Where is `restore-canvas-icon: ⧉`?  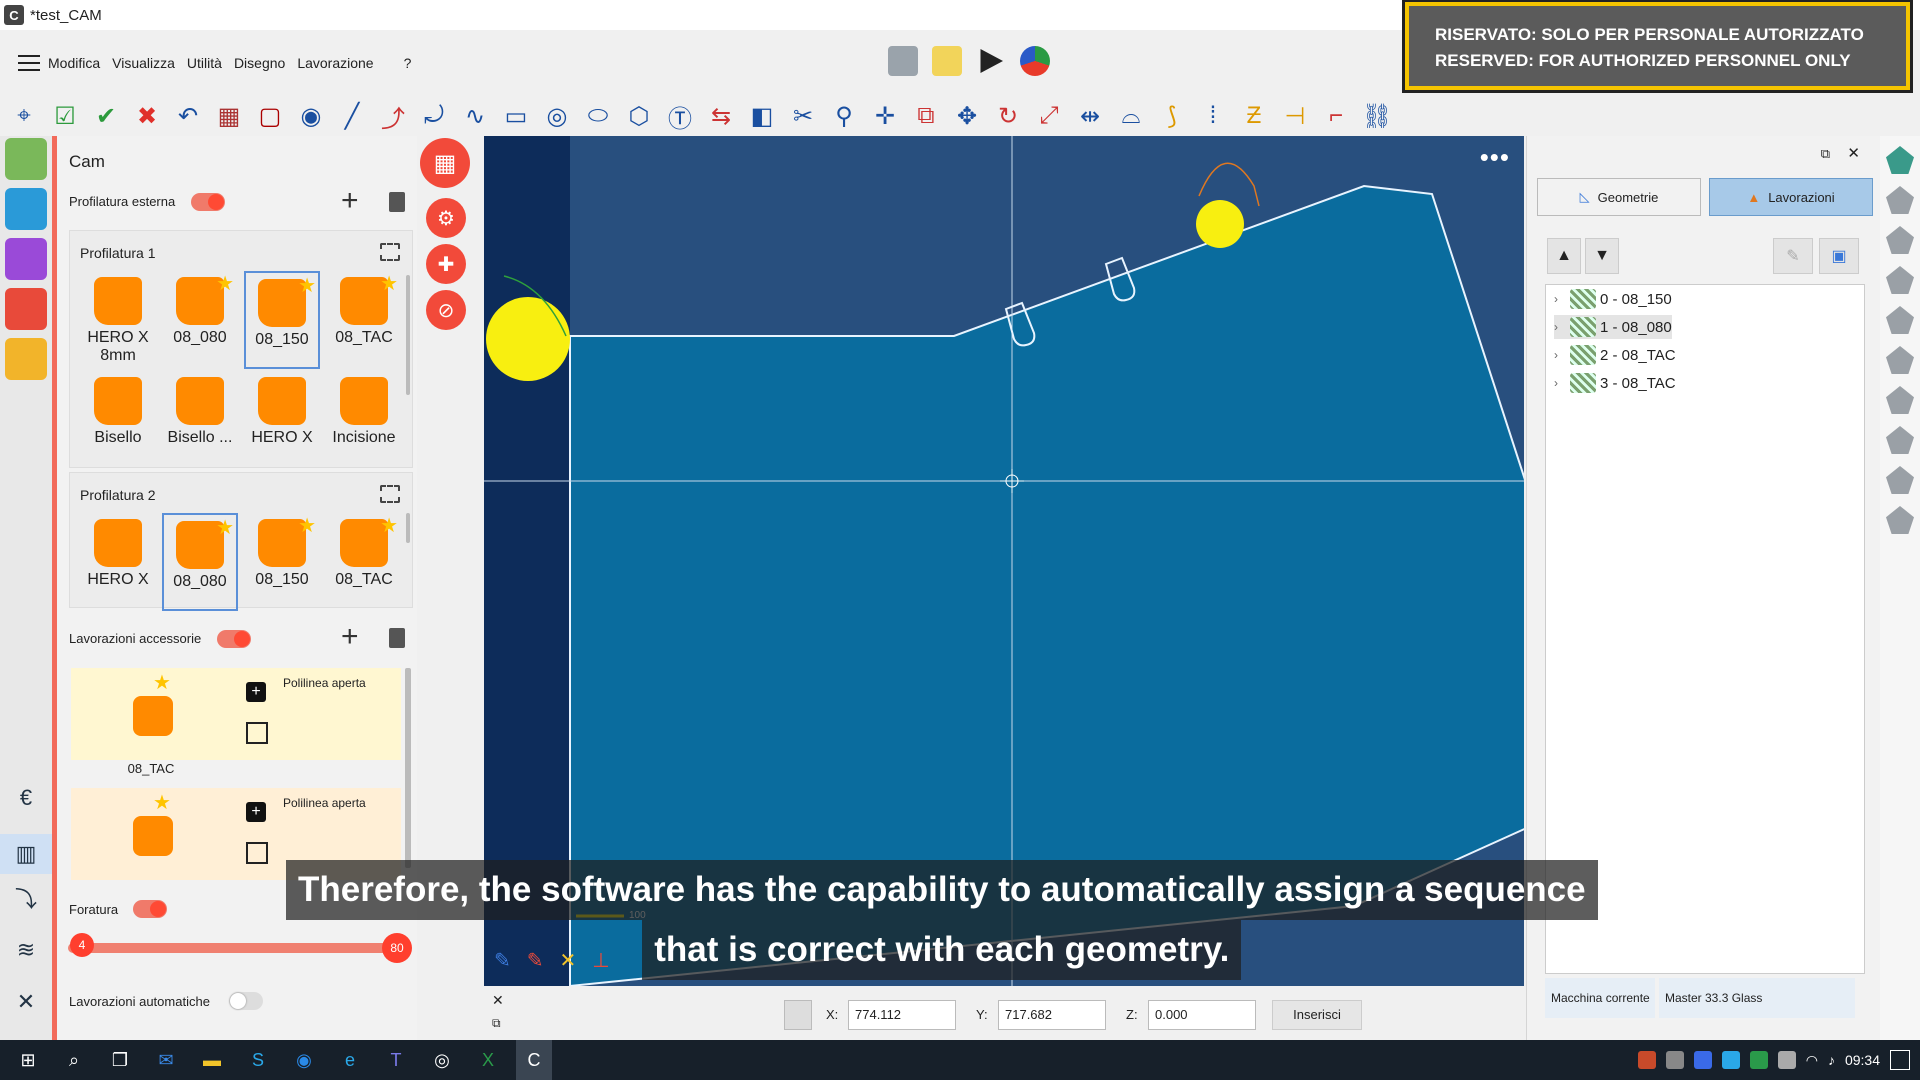 restore-canvas-icon: ⧉ is located at coordinates (496, 1023).